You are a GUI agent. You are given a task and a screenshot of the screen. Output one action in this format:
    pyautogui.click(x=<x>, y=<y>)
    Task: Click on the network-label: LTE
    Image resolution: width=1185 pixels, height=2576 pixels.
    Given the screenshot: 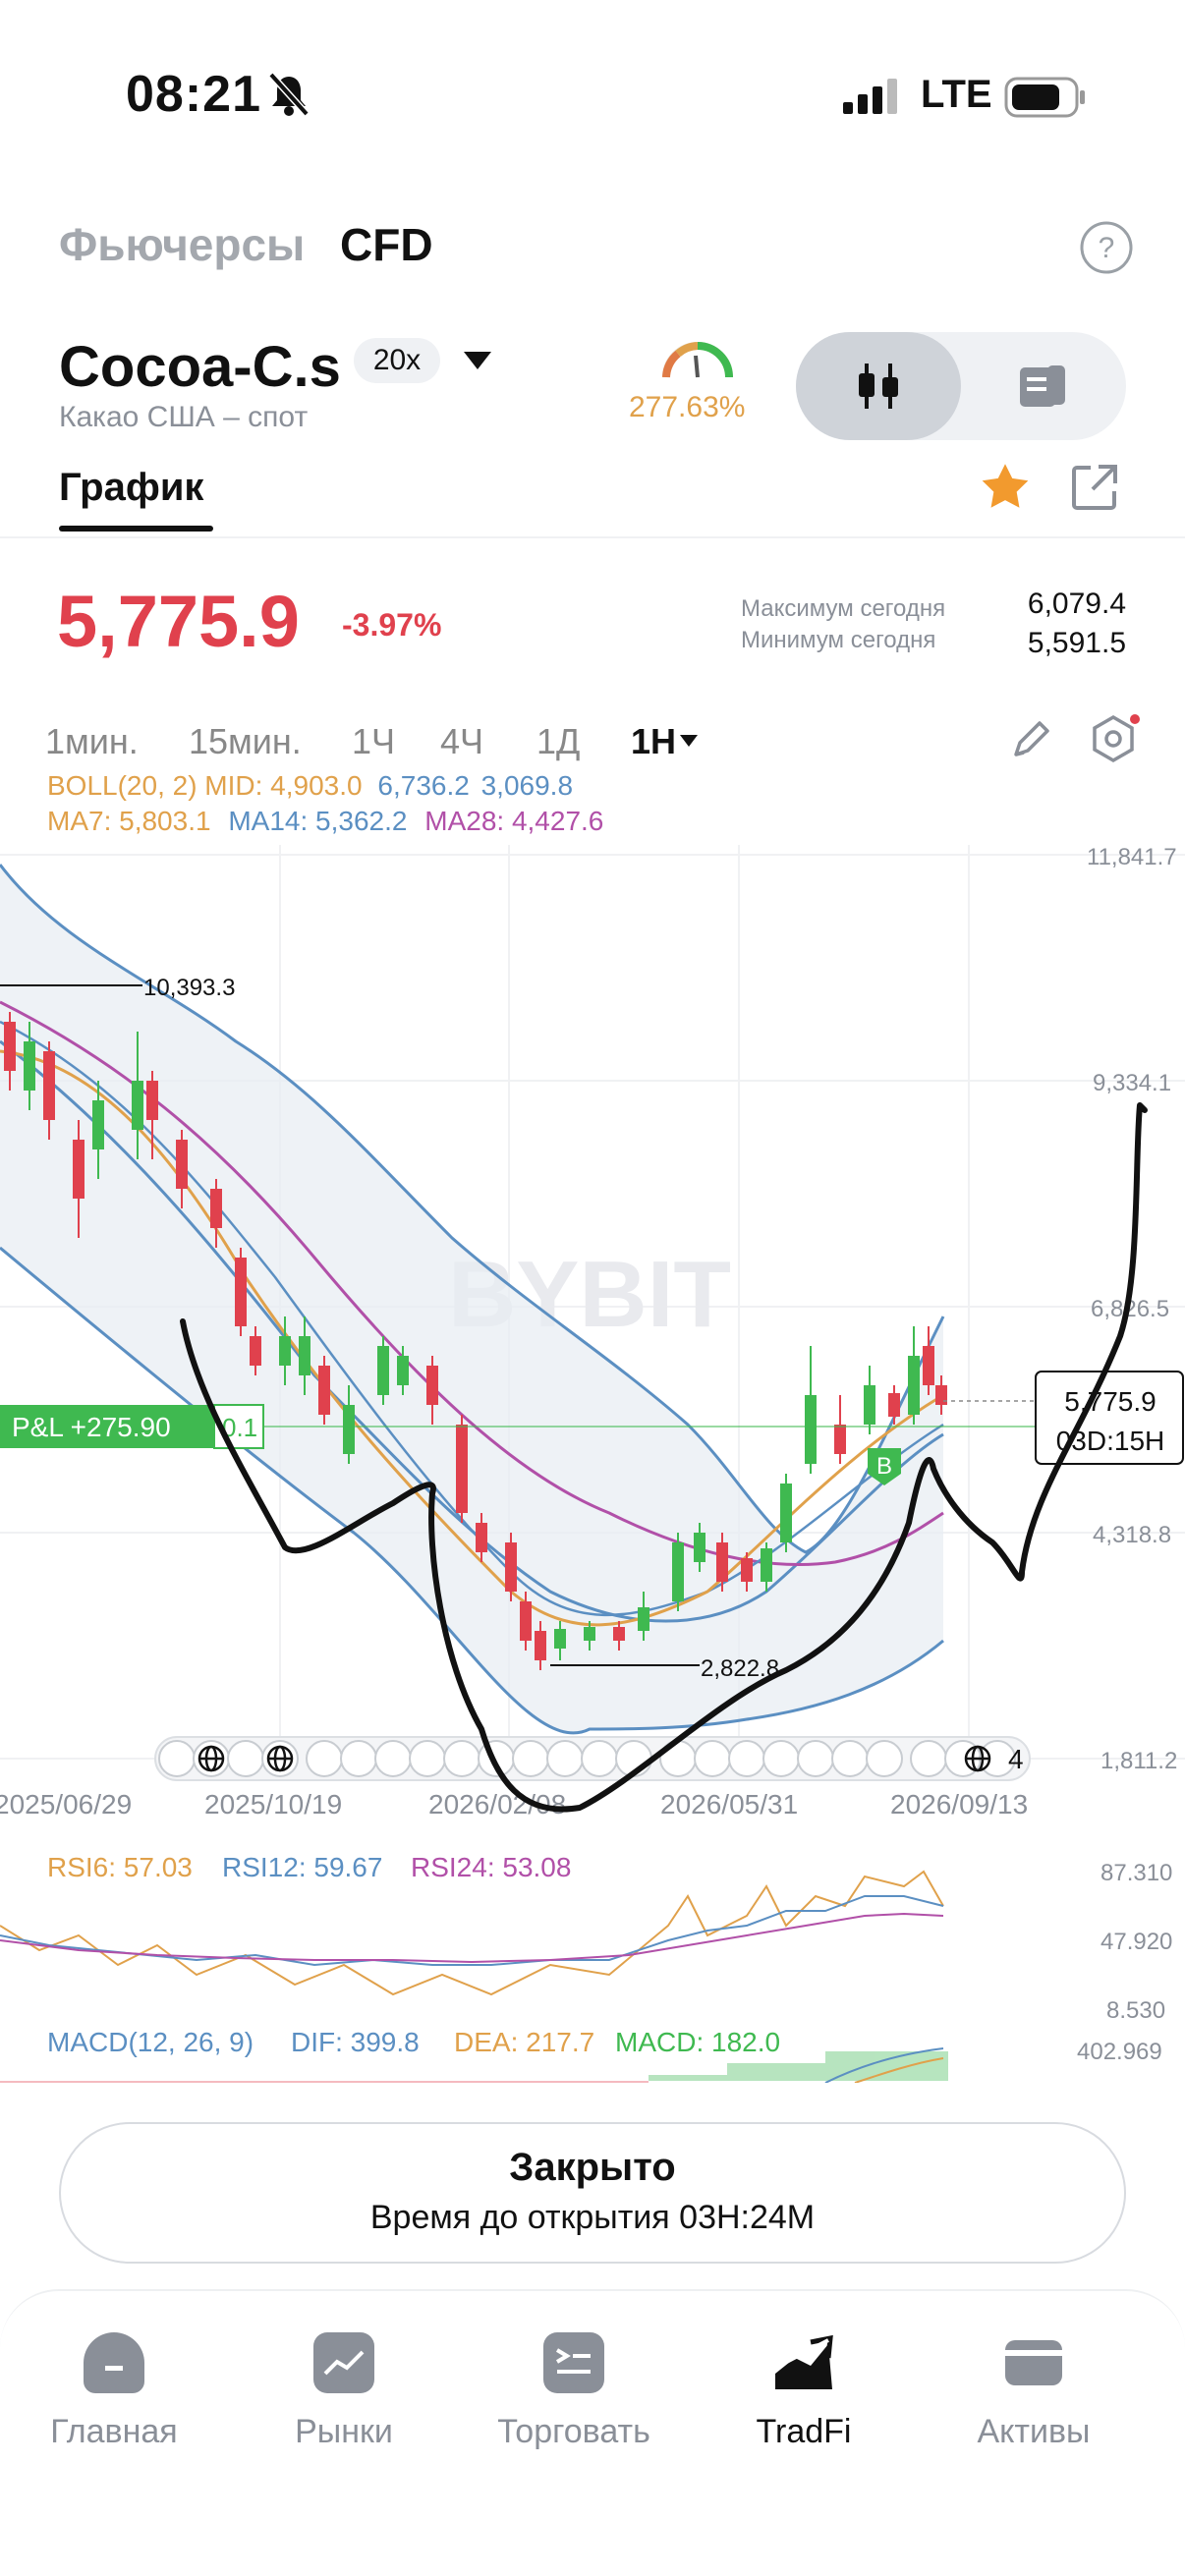 What is the action you would take?
    pyautogui.click(x=957, y=94)
    